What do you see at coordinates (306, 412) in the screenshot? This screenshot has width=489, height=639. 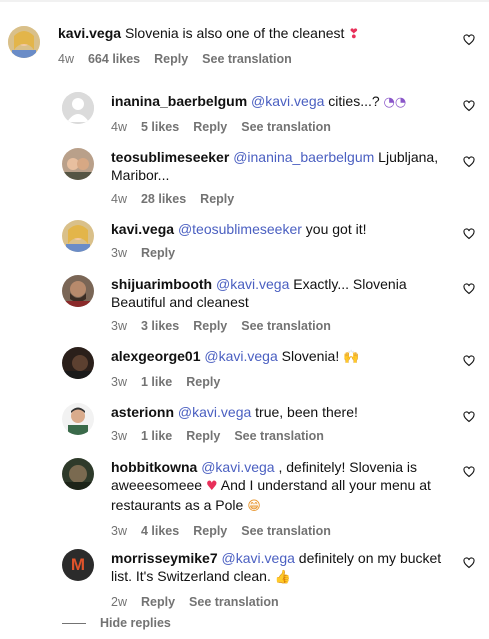 I see `comment-text: true, been there!` at bounding box center [306, 412].